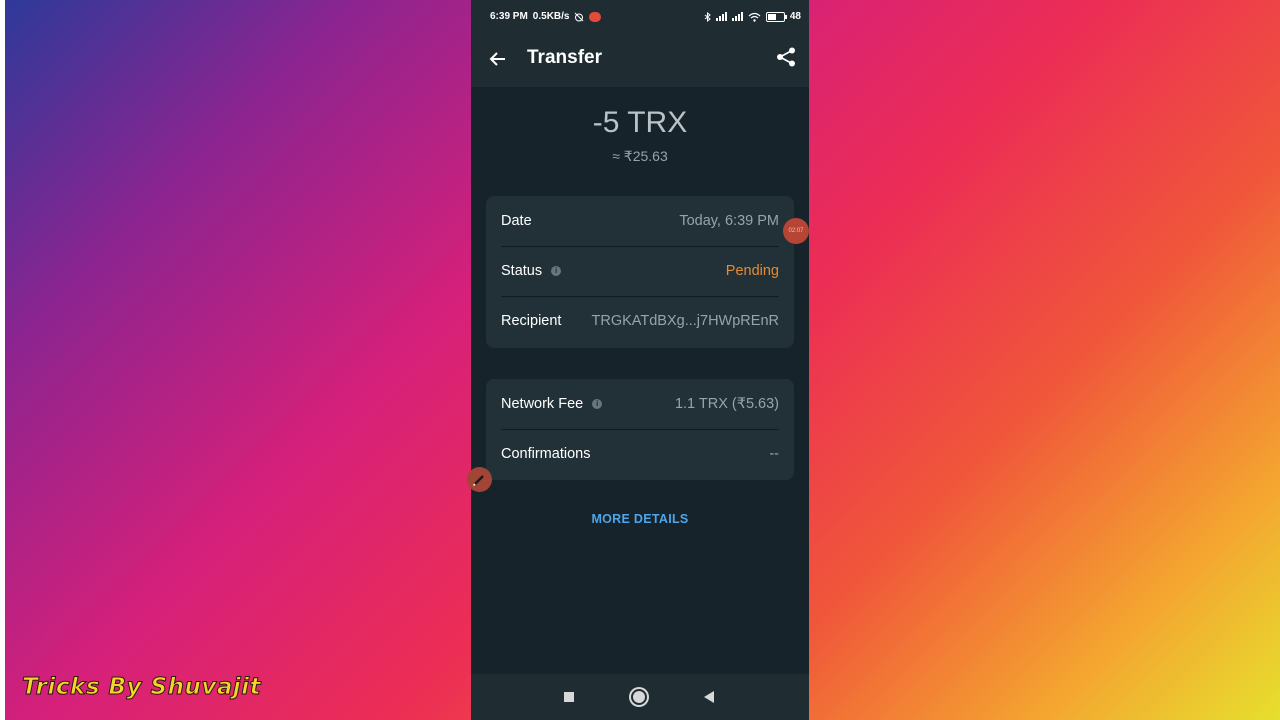 The height and width of the screenshot is (720, 1280). I want to click on confirmations-value: --, so click(774, 454).